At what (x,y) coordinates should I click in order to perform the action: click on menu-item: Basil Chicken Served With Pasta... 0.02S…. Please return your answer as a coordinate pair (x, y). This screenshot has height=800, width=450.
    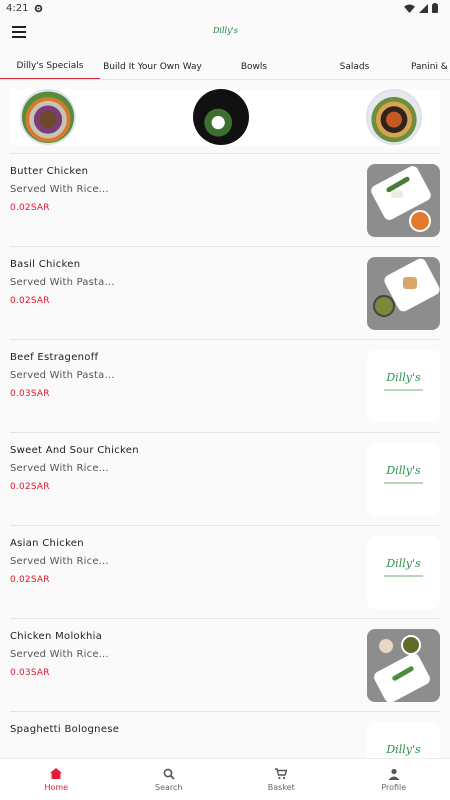
    Looking at the image, I should click on (225, 292).